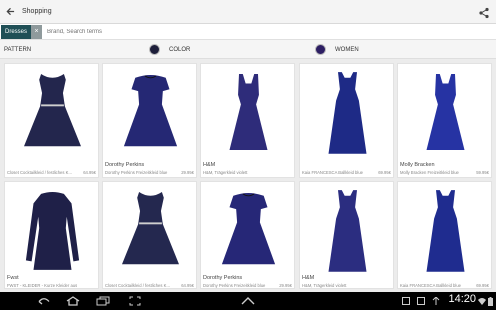  I want to click on action-bar: Shopping, so click(248, 12).